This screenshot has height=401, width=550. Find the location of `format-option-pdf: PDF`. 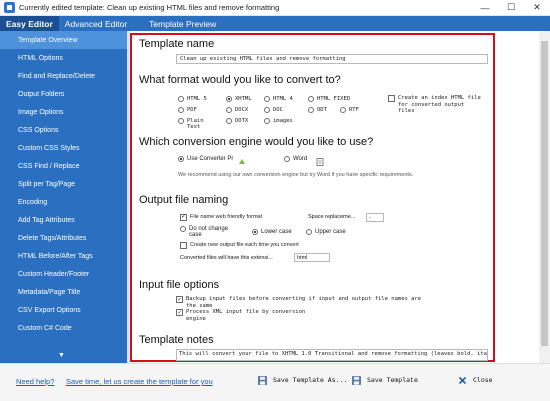

format-option-pdf: PDF is located at coordinates (187, 110).